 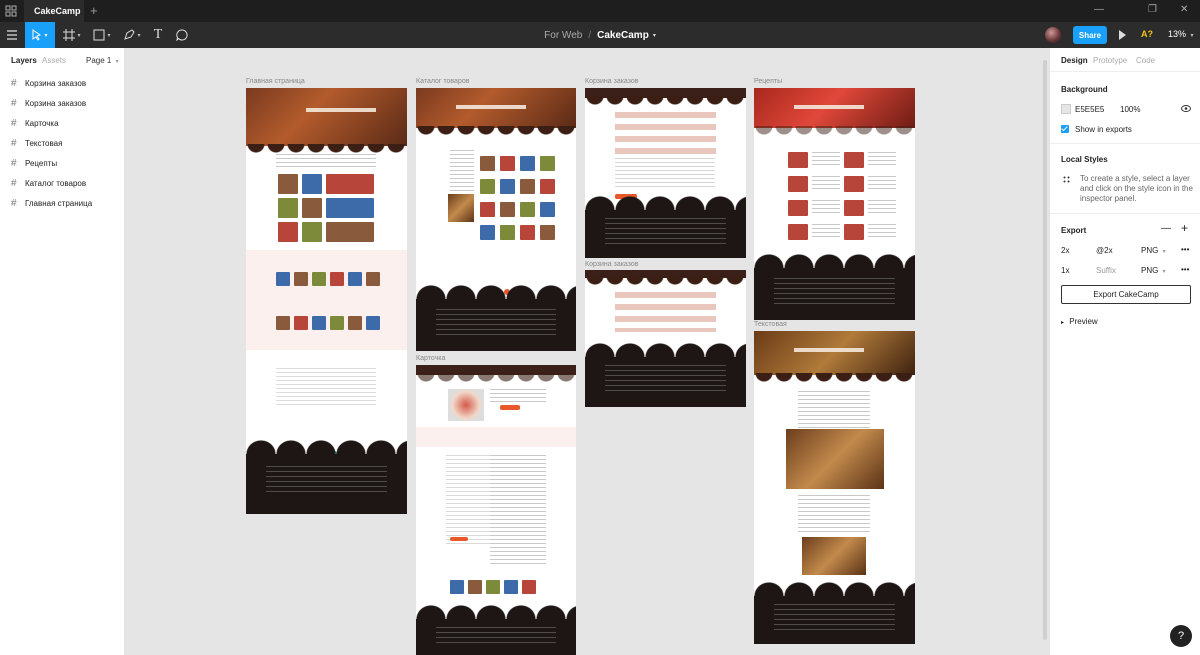 What do you see at coordinates (1084, 159) in the screenshot?
I see `local-styles-heading: Local Styles` at bounding box center [1084, 159].